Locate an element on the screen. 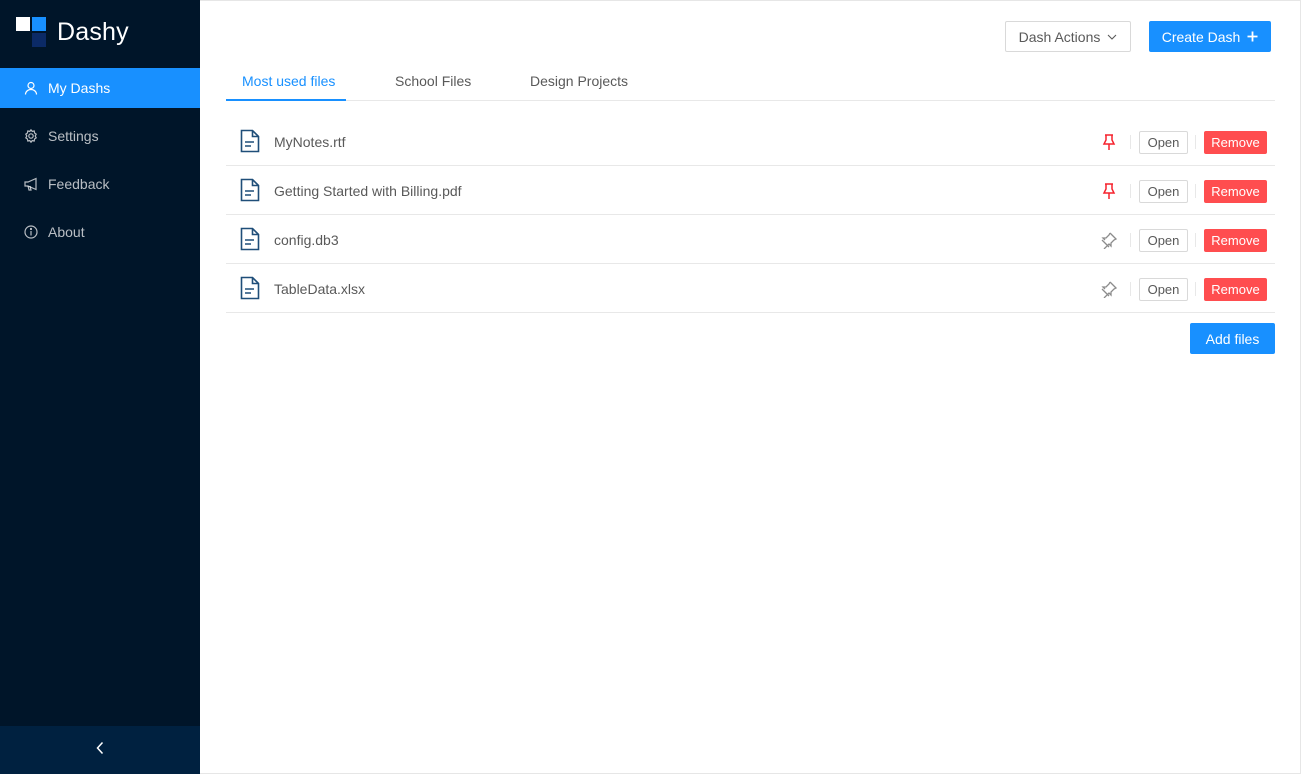 This screenshot has width=1301, height=774. app-logo: Dashy is located at coordinates (72, 32).